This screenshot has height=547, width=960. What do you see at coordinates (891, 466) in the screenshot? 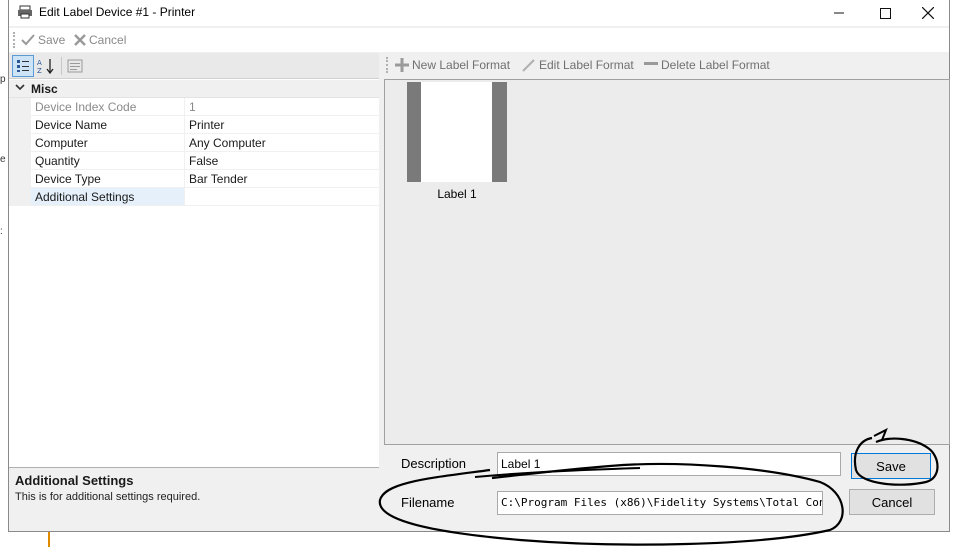
I see `save-button: Save` at bounding box center [891, 466].